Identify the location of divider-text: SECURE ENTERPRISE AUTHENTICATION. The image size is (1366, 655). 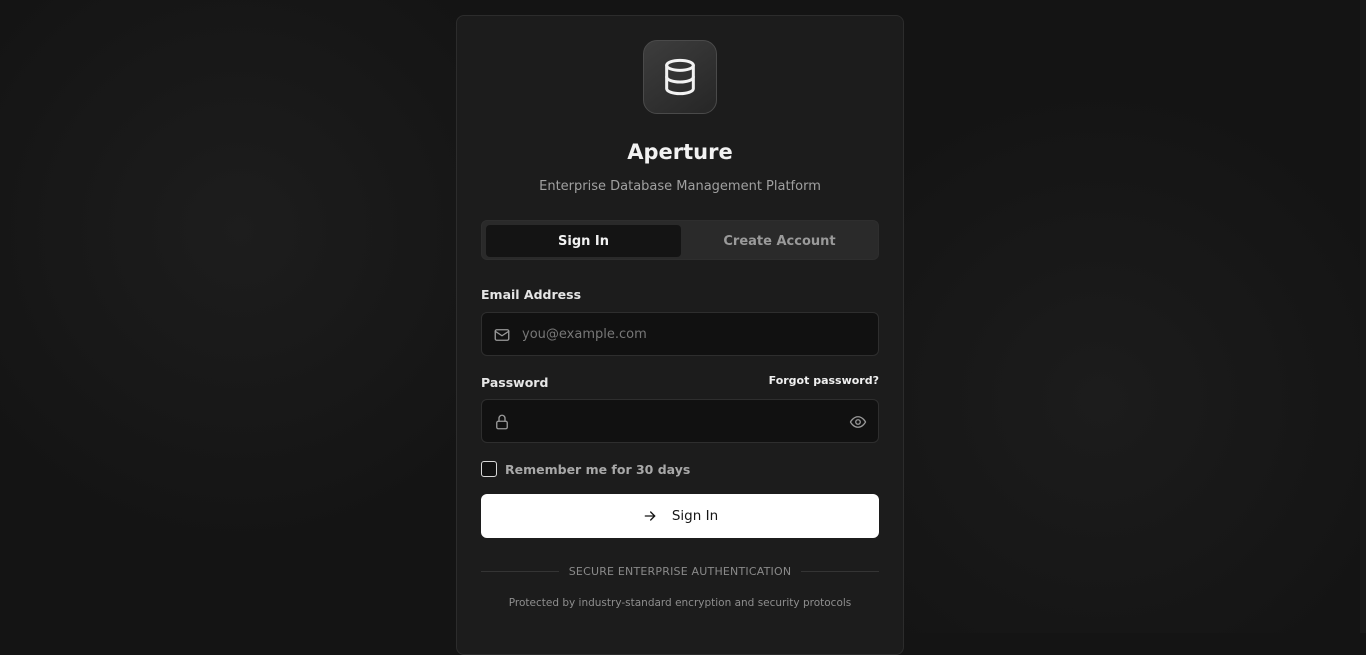
(680, 571).